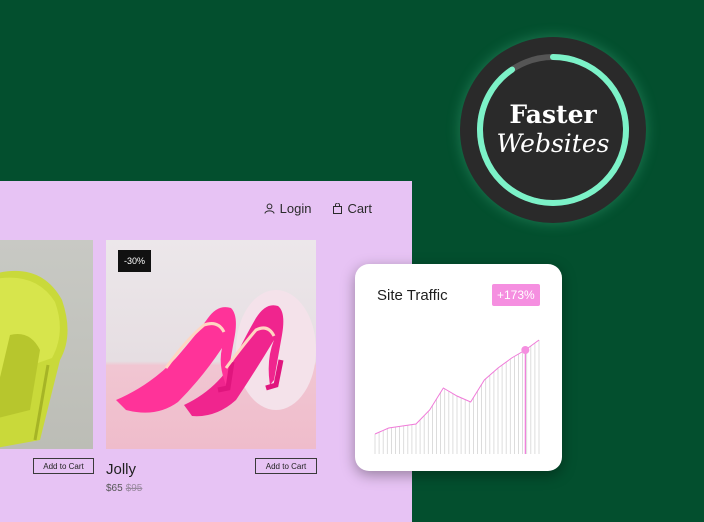  I want to click on login-link: Login, so click(288, 208).